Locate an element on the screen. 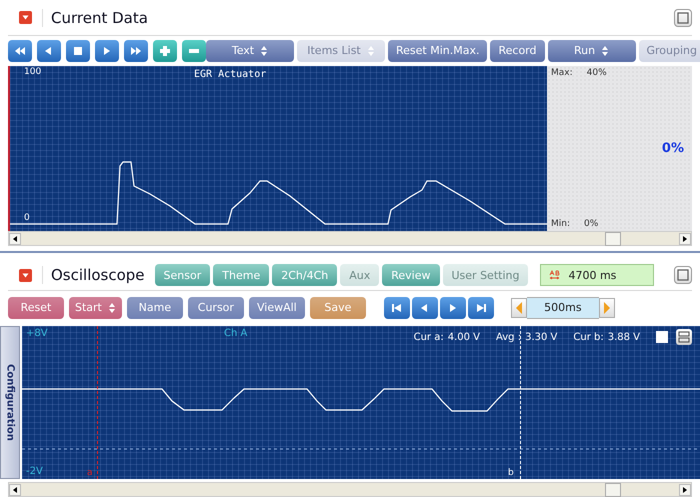  skip-first-icon is located at coordinates (396, 307).